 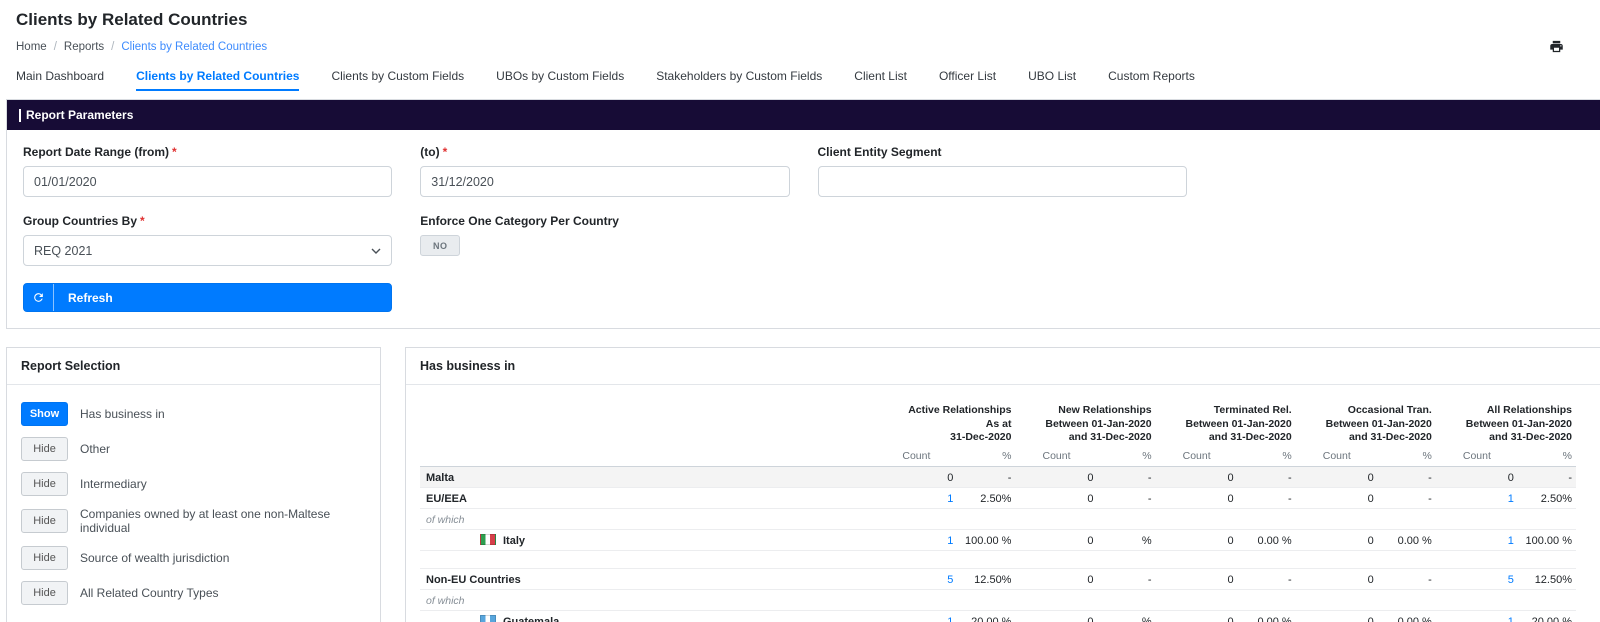 I want to click on report-selection-row: Hide All Related Country Types, so click(x=193, y=593).